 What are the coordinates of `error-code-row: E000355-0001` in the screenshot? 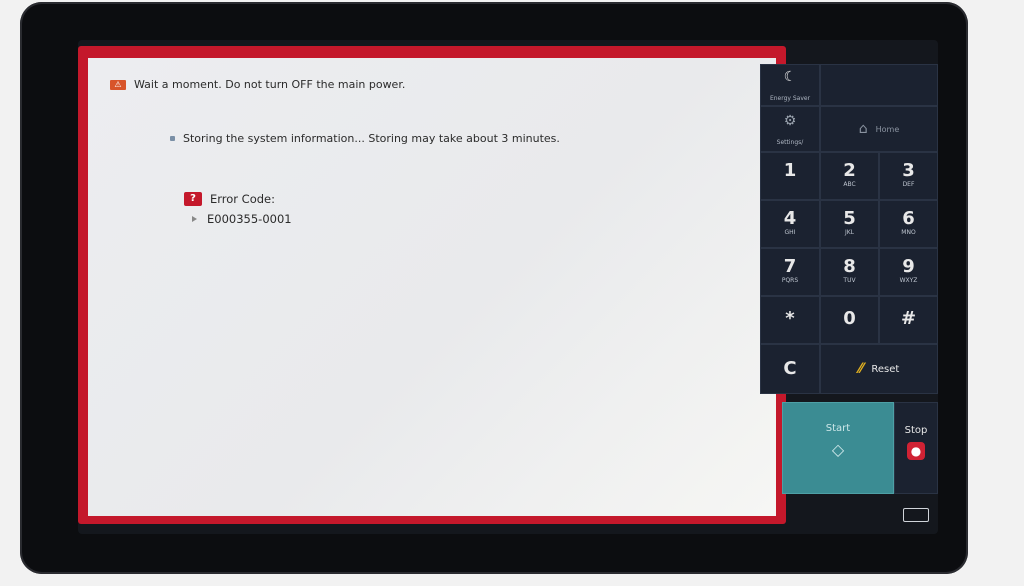 It's located at (242, 219).